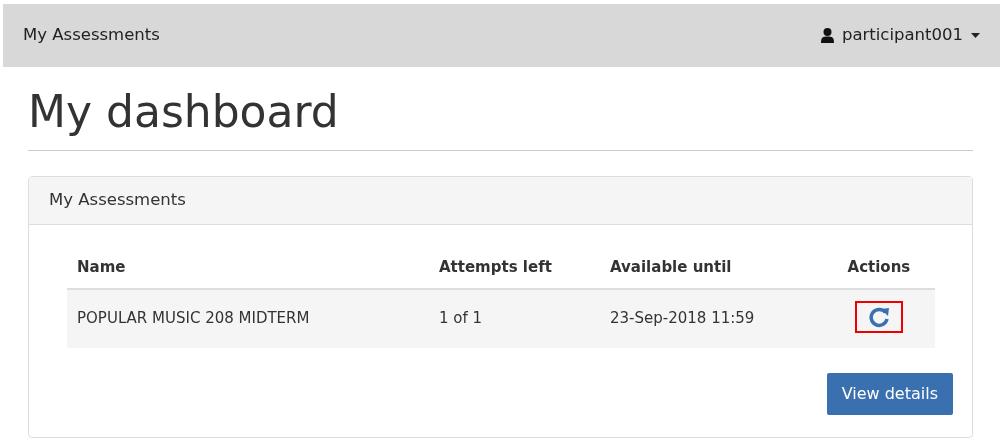 The image size is (1001, 445). I want to click on retake-button, so click(878, 316).